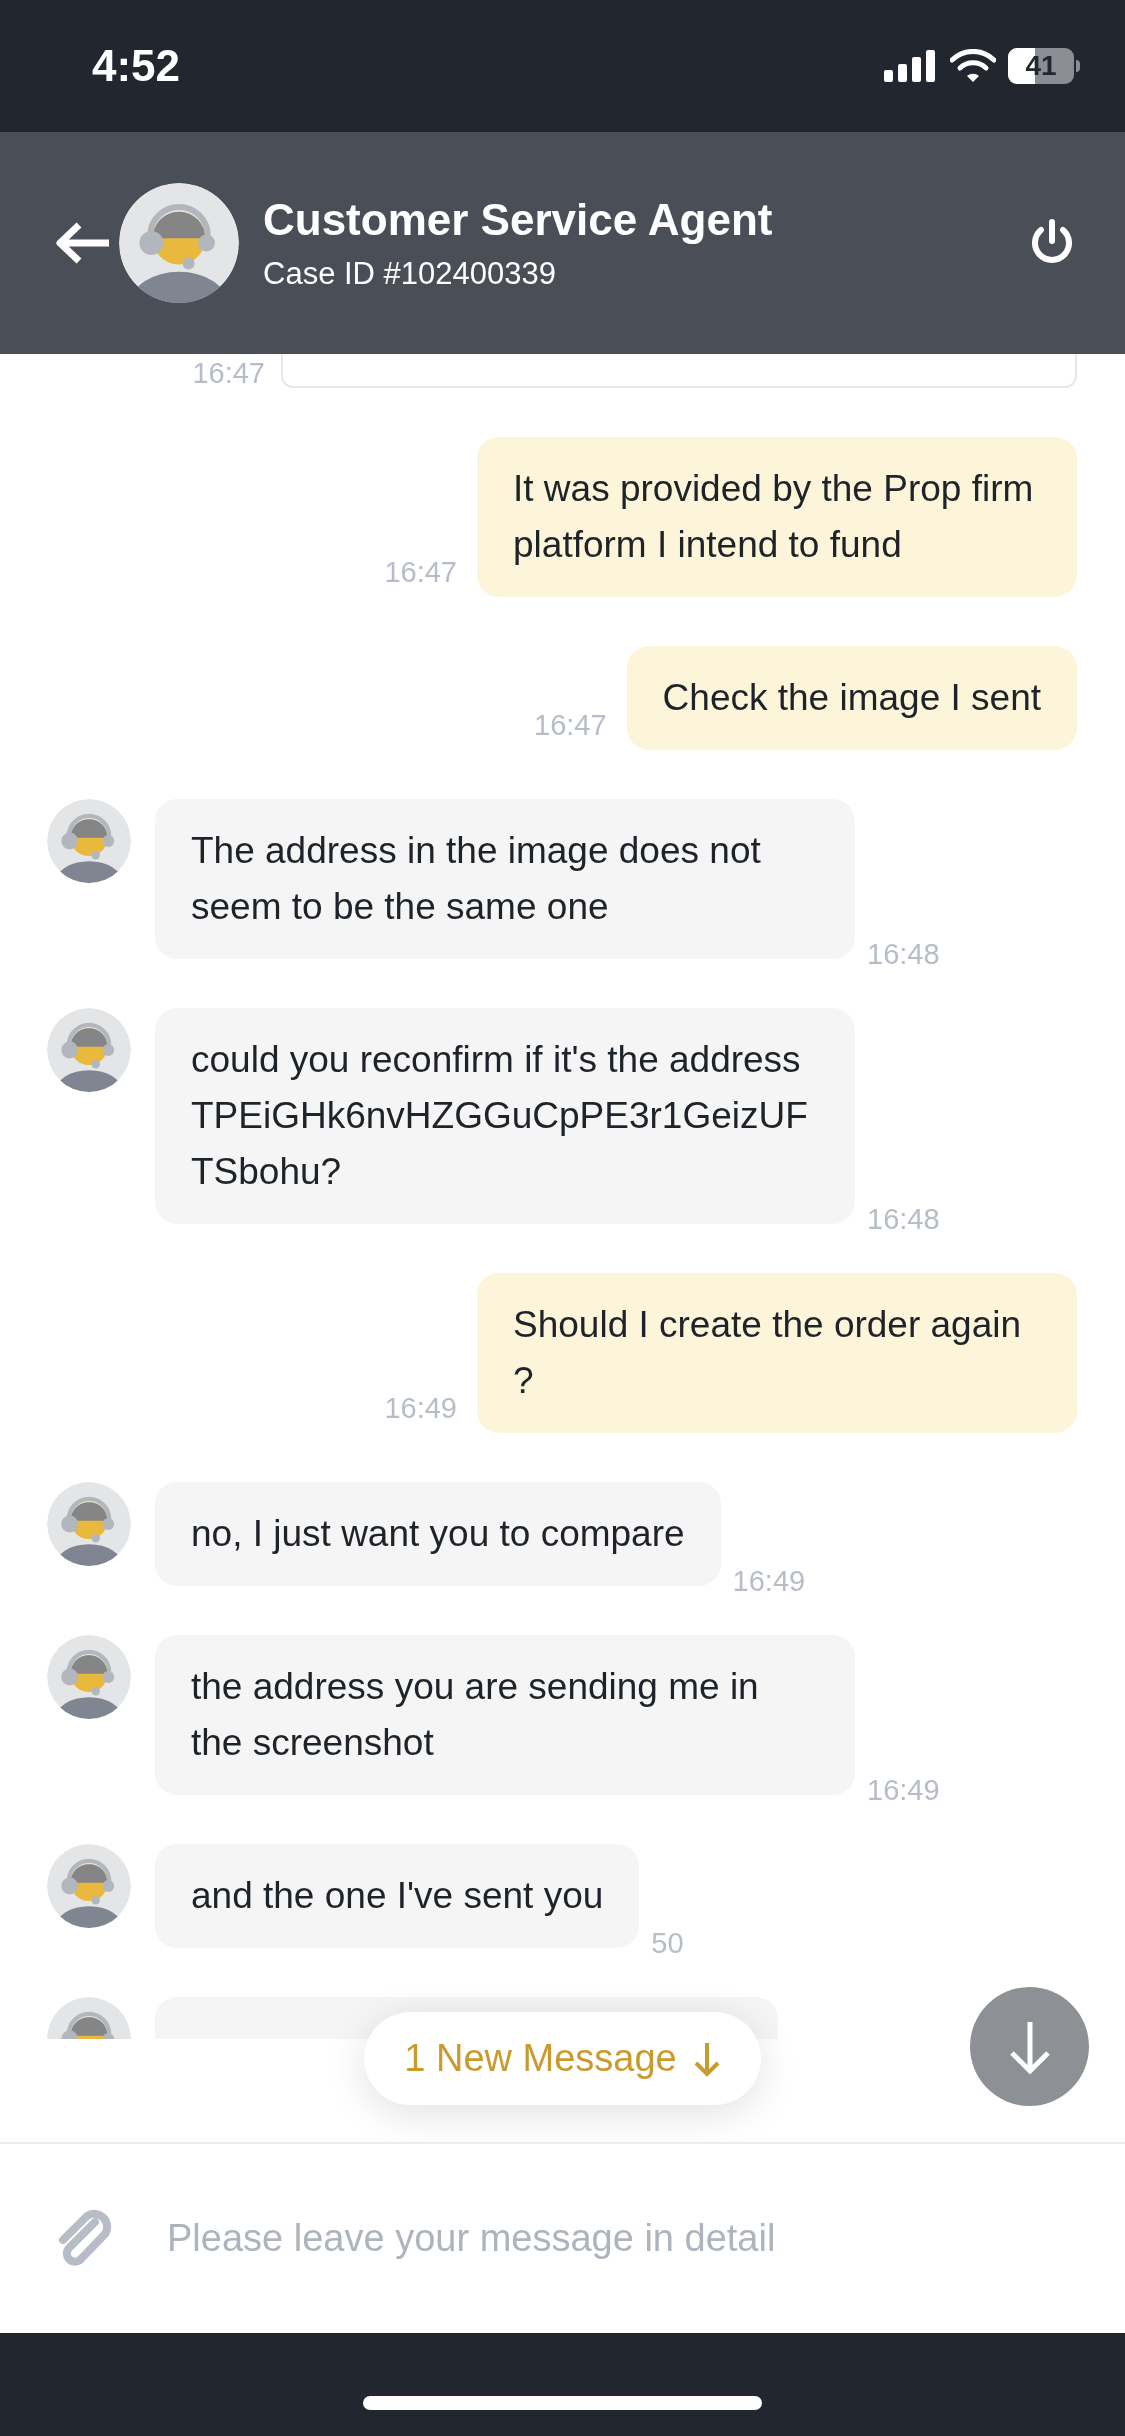 The width and height of the screenshot is (1125, 2436). What do you see at coordinates (973, 66) in the screenshot?
I see `wifi-icon` at bounding box center [973, 66].